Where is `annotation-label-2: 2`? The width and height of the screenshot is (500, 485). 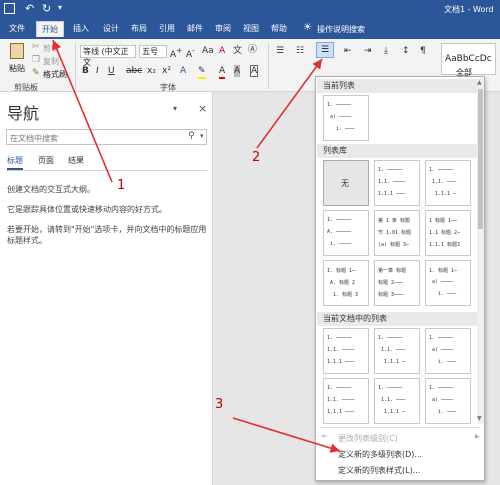 annotation-label-2: 2 is located at coordinates (256, 157).